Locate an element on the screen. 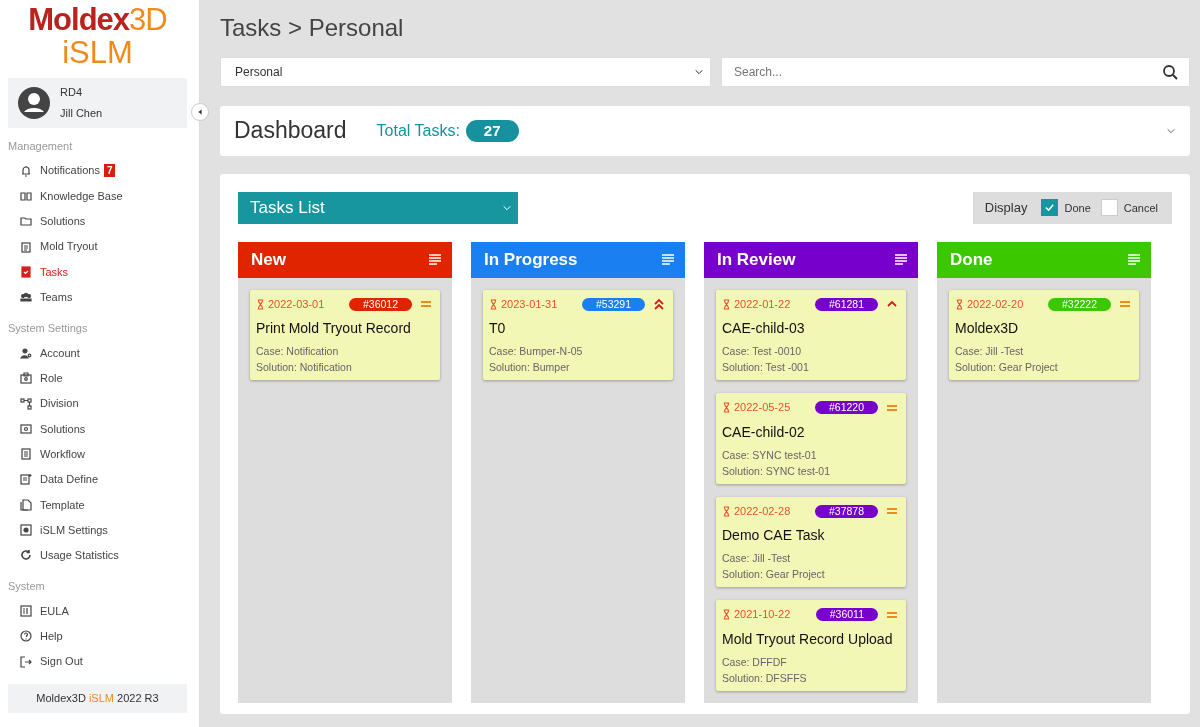 The width and height of the screenshot is (1200, 727). sidebar-item: Template is located at coordinates (46, 505).